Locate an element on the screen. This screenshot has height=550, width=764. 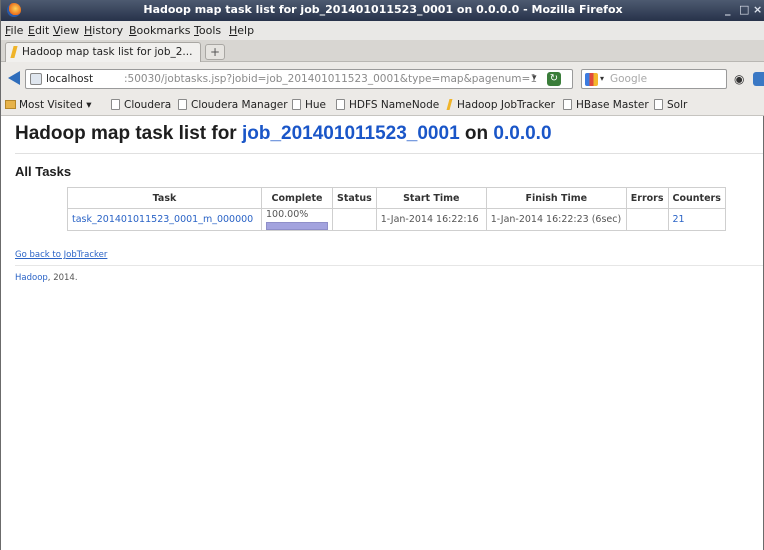
header-counters: Counters is located at coordinates (696, 198).